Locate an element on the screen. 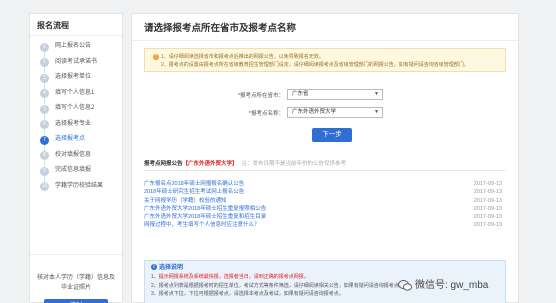 Image resolution: width=556 pixels, height=303 pixels. xueli-question: 核对本人学历（学籍）信息及 is located at coordinates (75, 278).